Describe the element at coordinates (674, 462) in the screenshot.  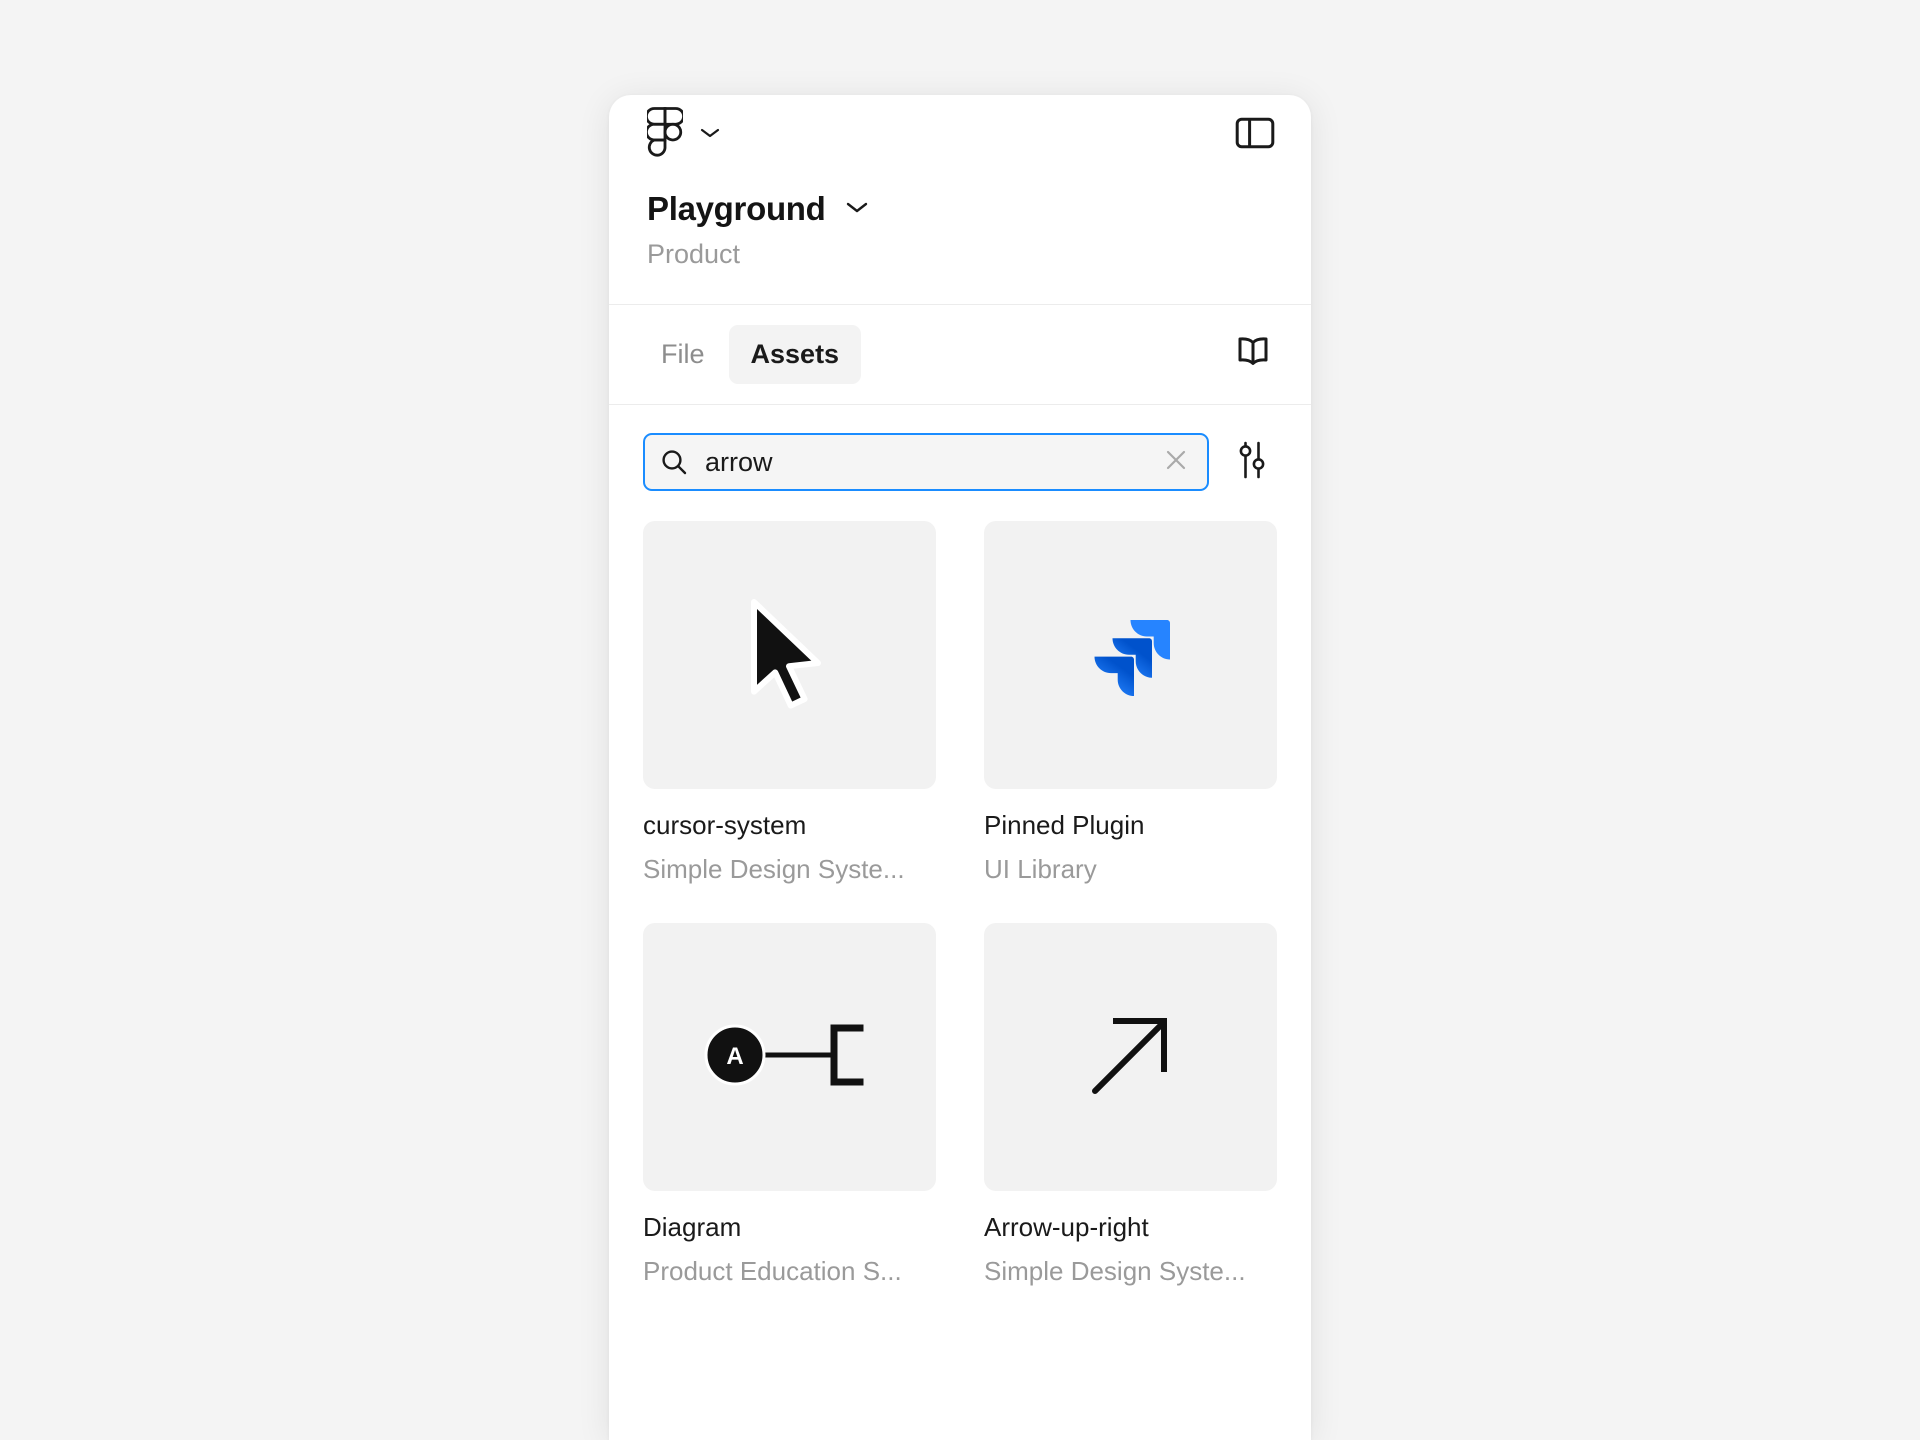
I see `search-icon` at that location.